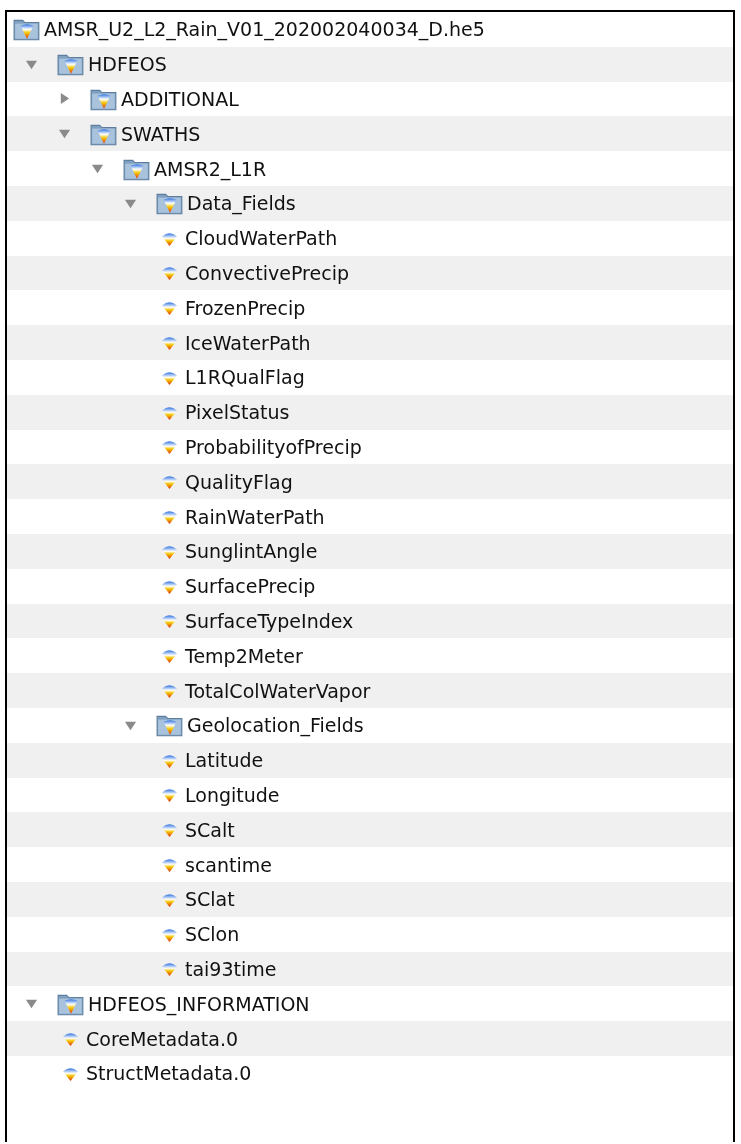 The image size is (741, 1144). Describe the element at coordinates (127, 64) in the screenshot. I see `tree-item-label: HDFEOS` at that location.